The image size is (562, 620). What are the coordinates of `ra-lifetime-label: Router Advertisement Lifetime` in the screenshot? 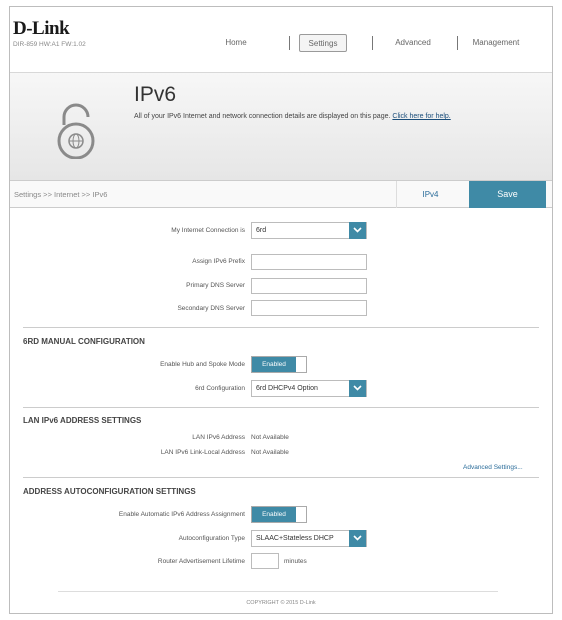 It's located at (201, 561).